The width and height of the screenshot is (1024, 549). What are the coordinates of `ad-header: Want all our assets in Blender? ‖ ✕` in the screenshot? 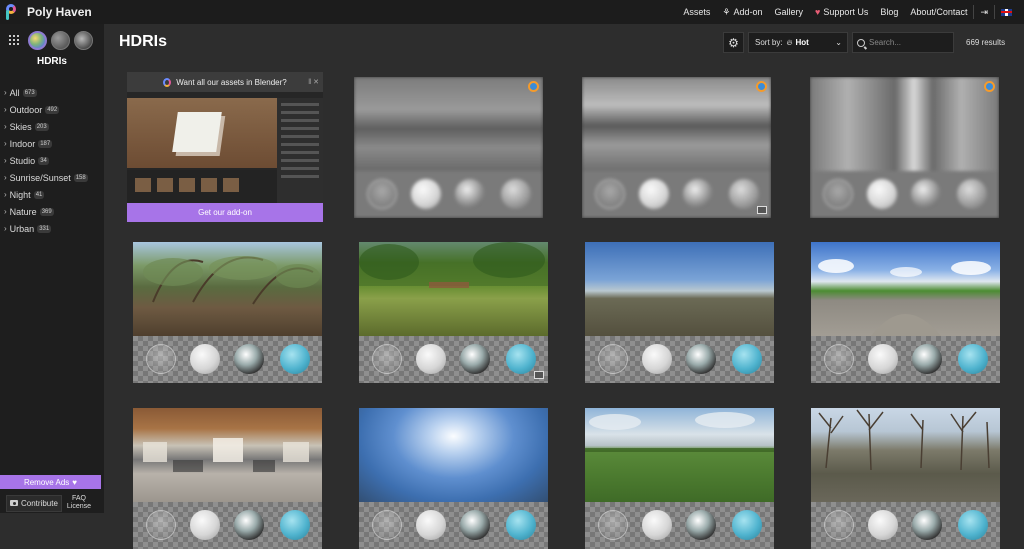 It's located at (225, 82).